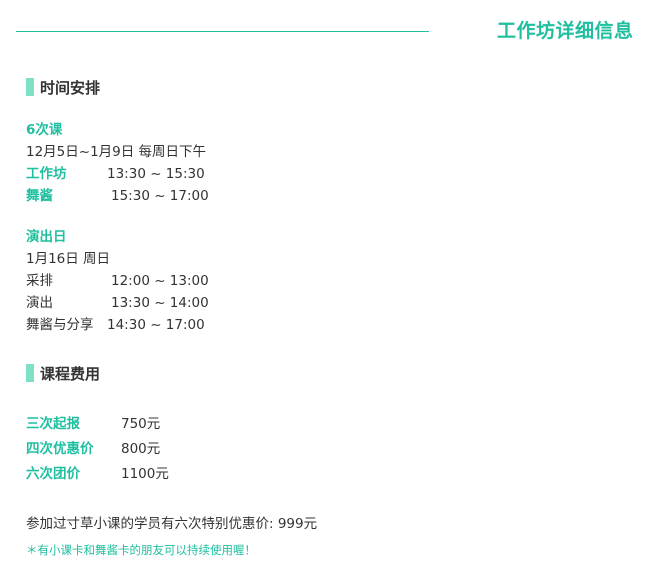 The height and width of the screenshot is (582, 655). I want to click on schedule-row-time: 15:30 ~ 17:00, so click(160, 196).